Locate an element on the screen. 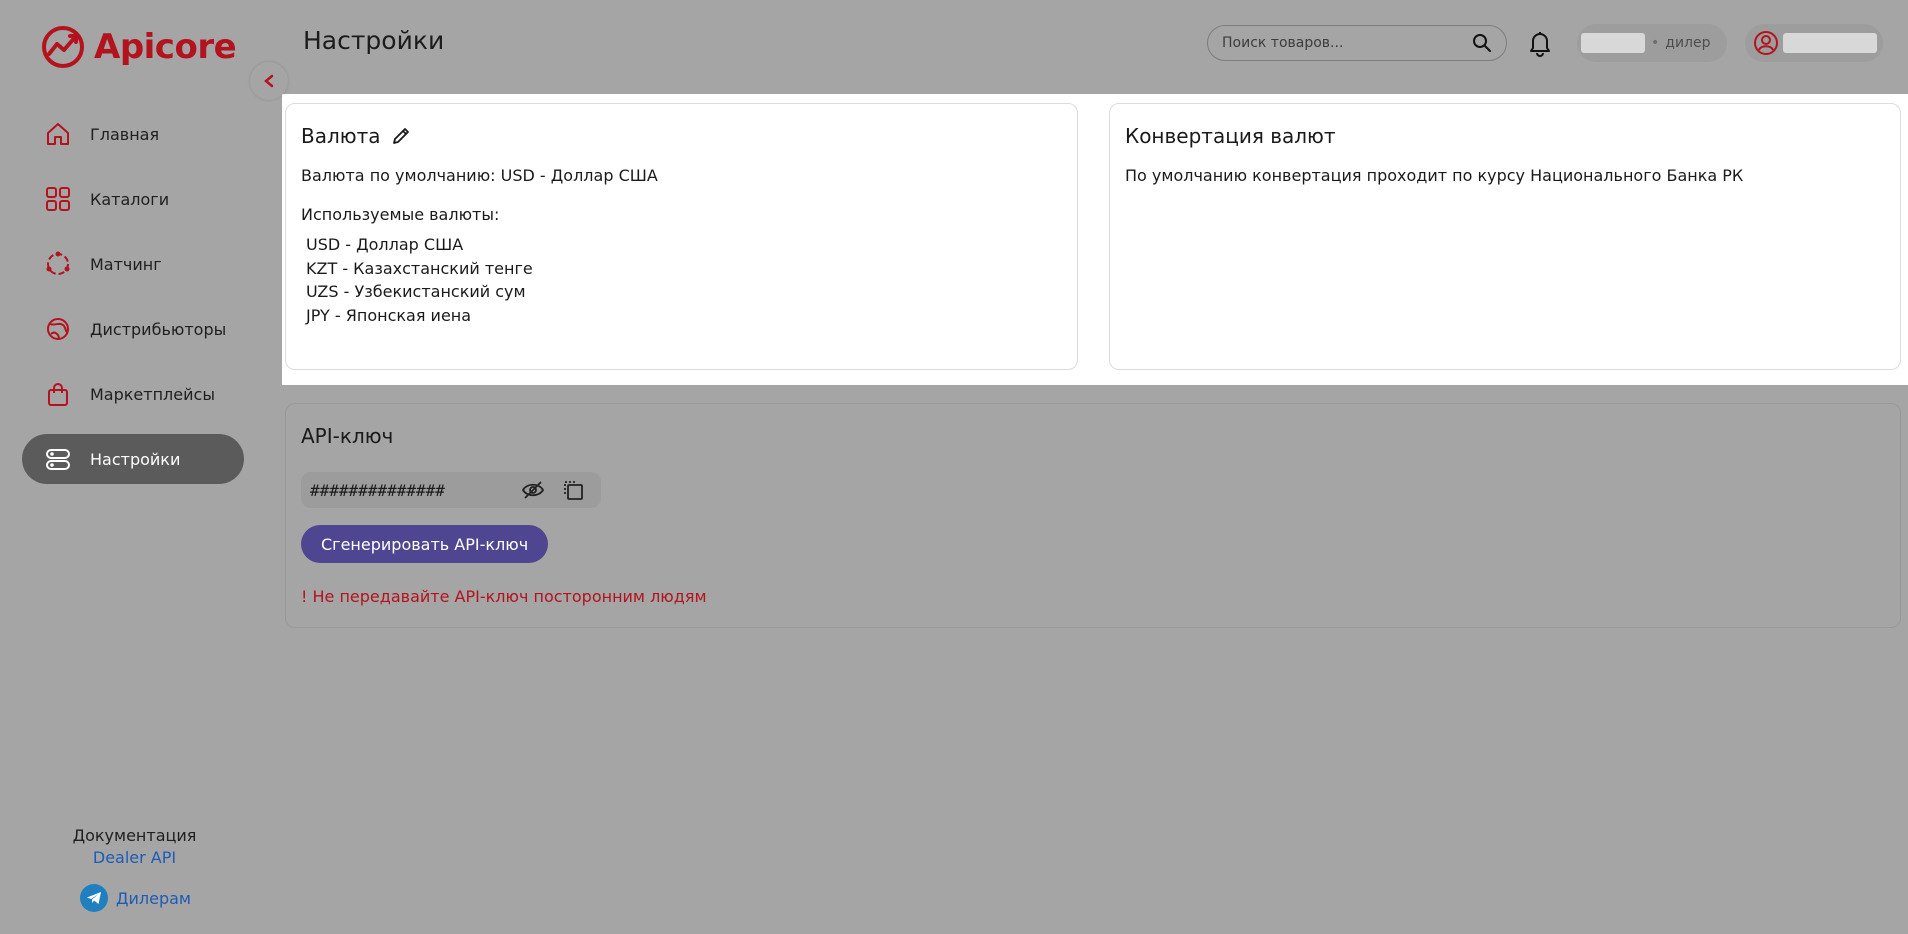 The width and height of the screenshot is (1908, 934). copy-icon is located at coordinates (573, 490).